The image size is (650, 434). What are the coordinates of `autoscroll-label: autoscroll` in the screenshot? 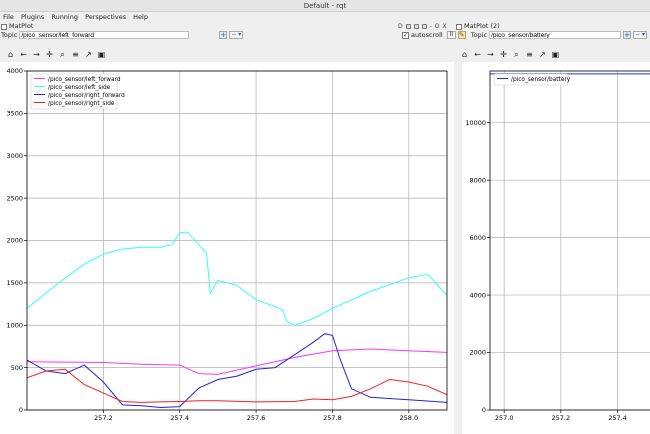 It's located at (427, 35).